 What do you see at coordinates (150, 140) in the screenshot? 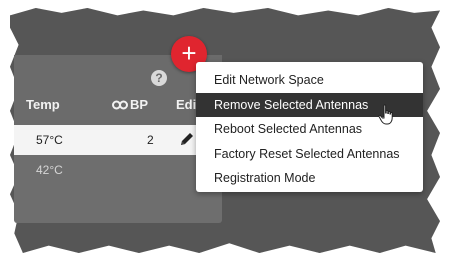
I see `cell-bp: 2` at bounding box center [150, 140].